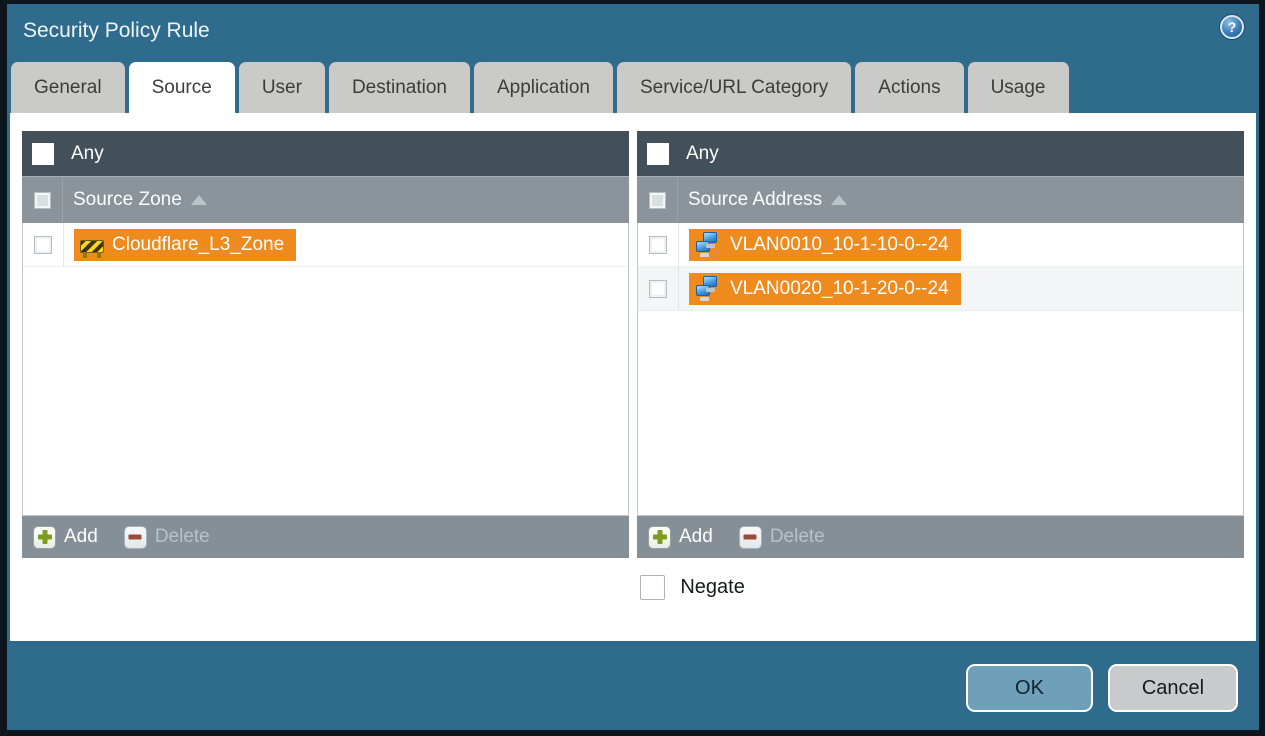 This screenshot has width=1265, height=736. I want to click on tab-actions: Actions, so click(909, 87).